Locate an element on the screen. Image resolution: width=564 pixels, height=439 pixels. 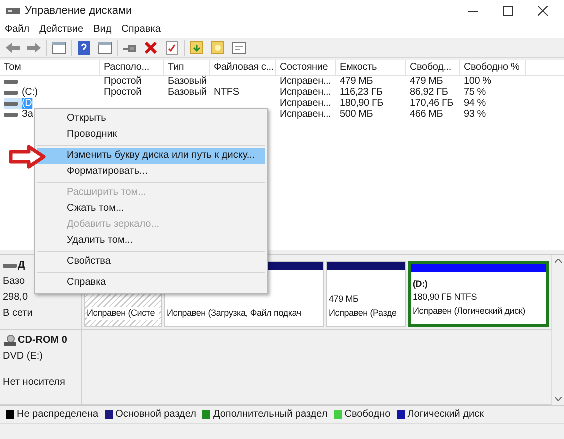
legend-label: Дополнительный раздел is located at coordinates (270, 415).